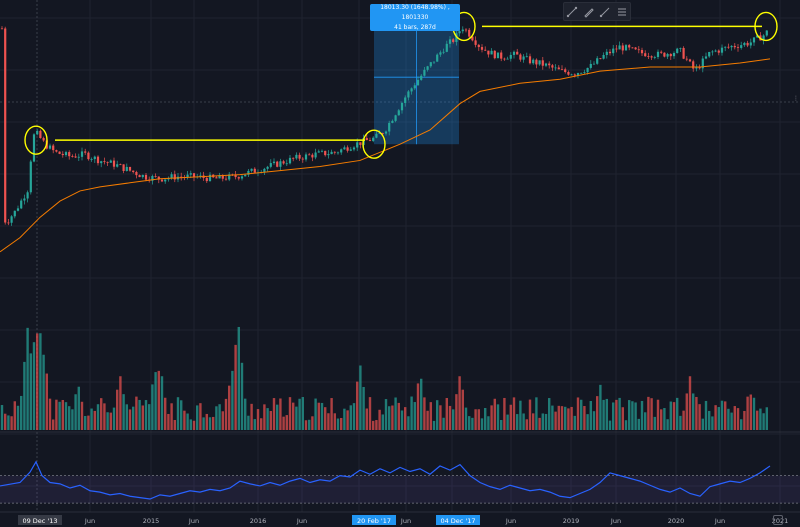 Image resolution: width=800 pixels, height=527 pixels. Describe the element at coordinates (605, 12) in the screenshot. I see `ray-icon` at that location.